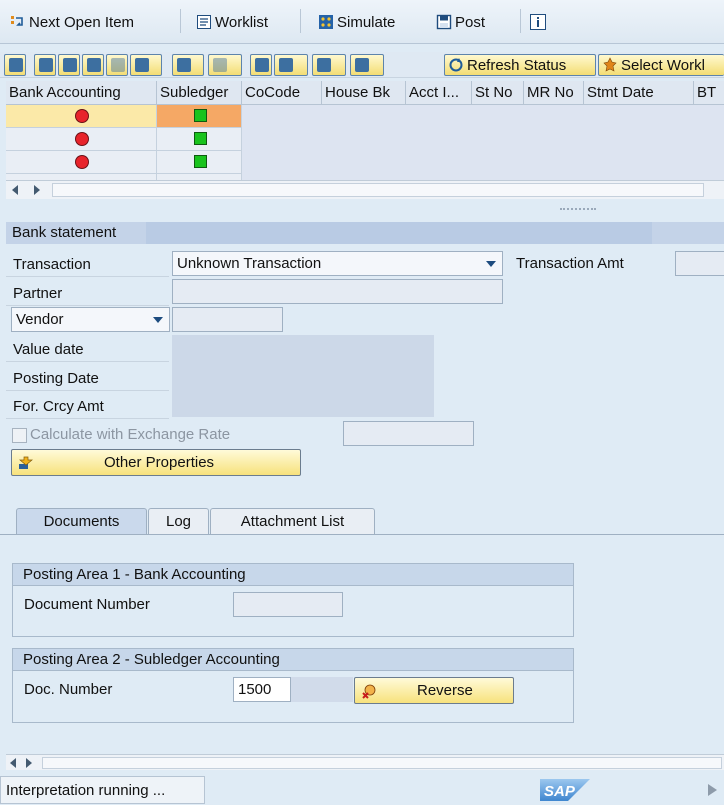 Image resolution: width=724 pixels, height=805 pixels. I want to click on info-button, so click(538, 22).